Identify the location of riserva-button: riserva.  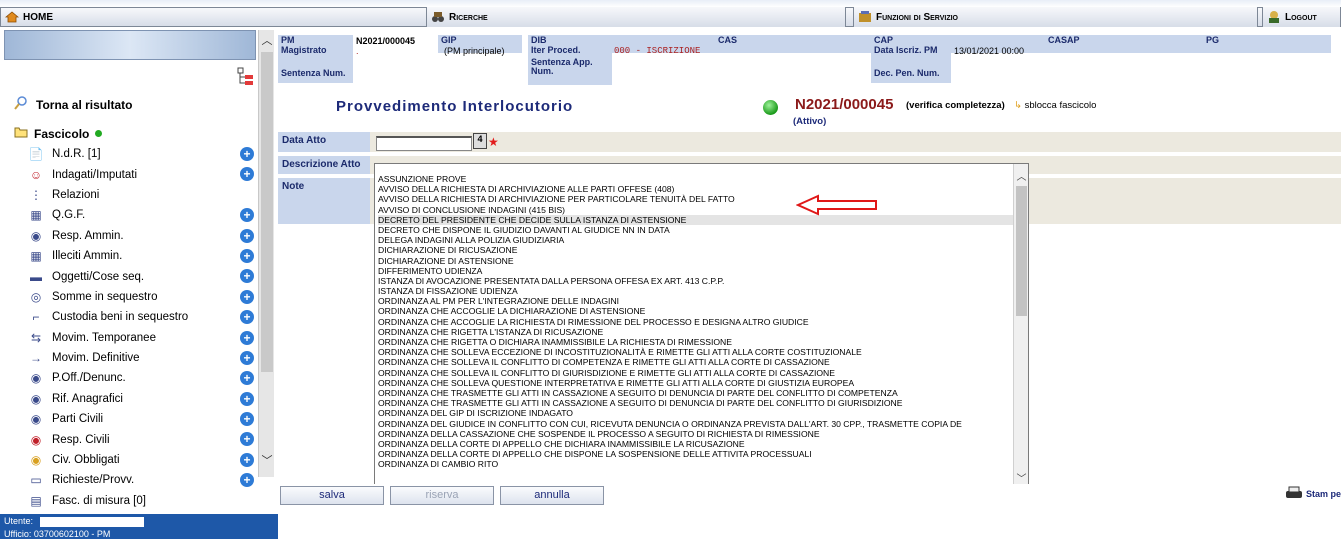
(442, 495).